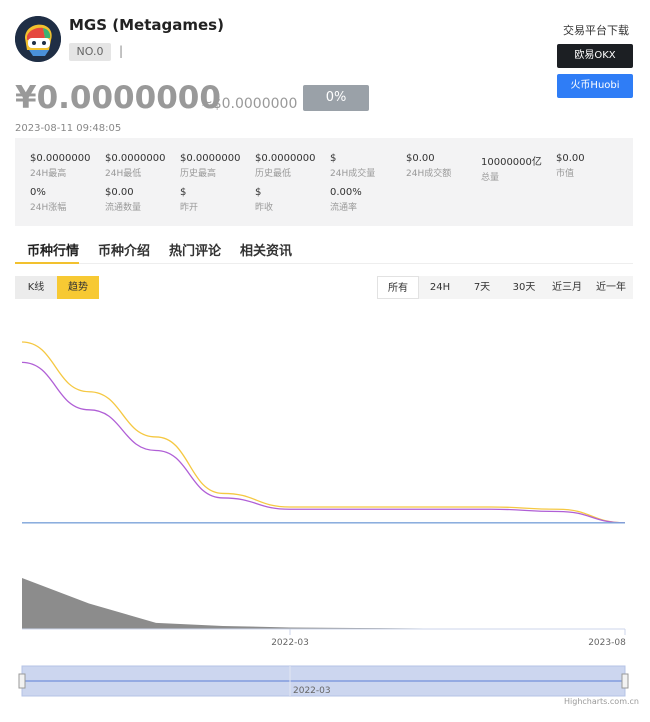 This screenshot has height=722, width=650. I want to click on stat-label: 历史最高, so click(198, 174).